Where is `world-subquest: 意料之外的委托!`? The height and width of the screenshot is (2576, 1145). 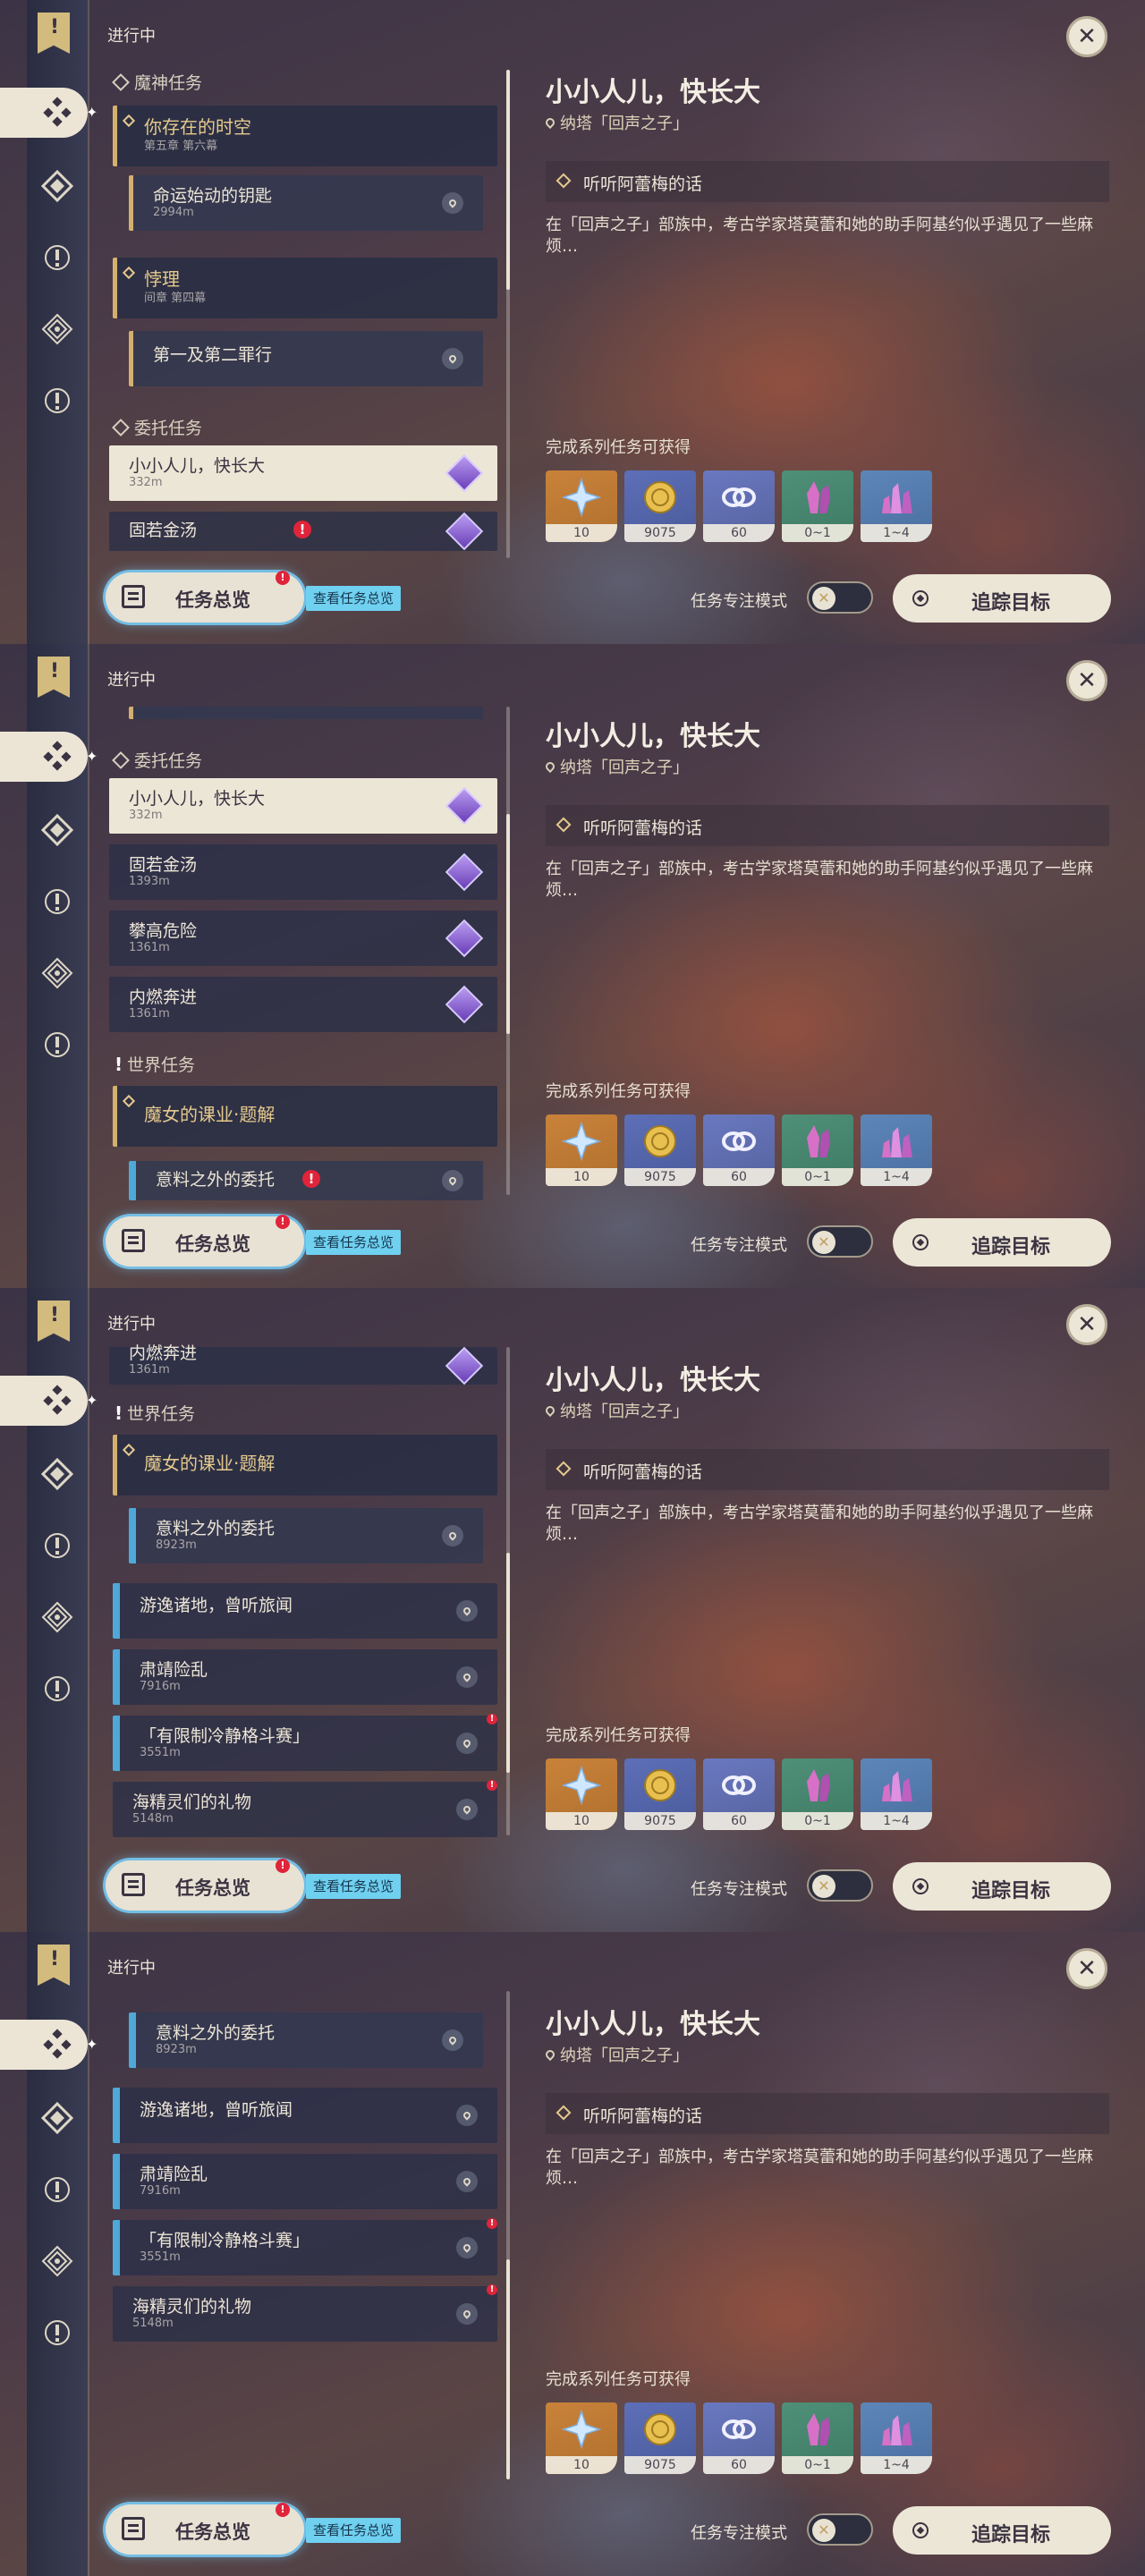
world-subquest: 意料之外的委托! is located at coordinates (306, 1180).